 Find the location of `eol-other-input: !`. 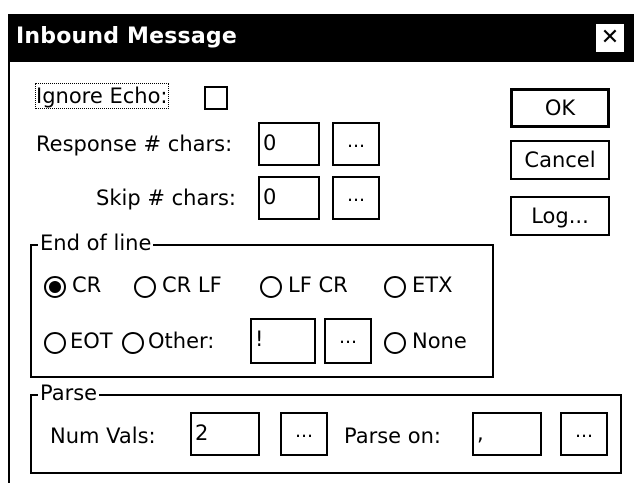

eol-other-input: ! is located at coordinates (283, 341).